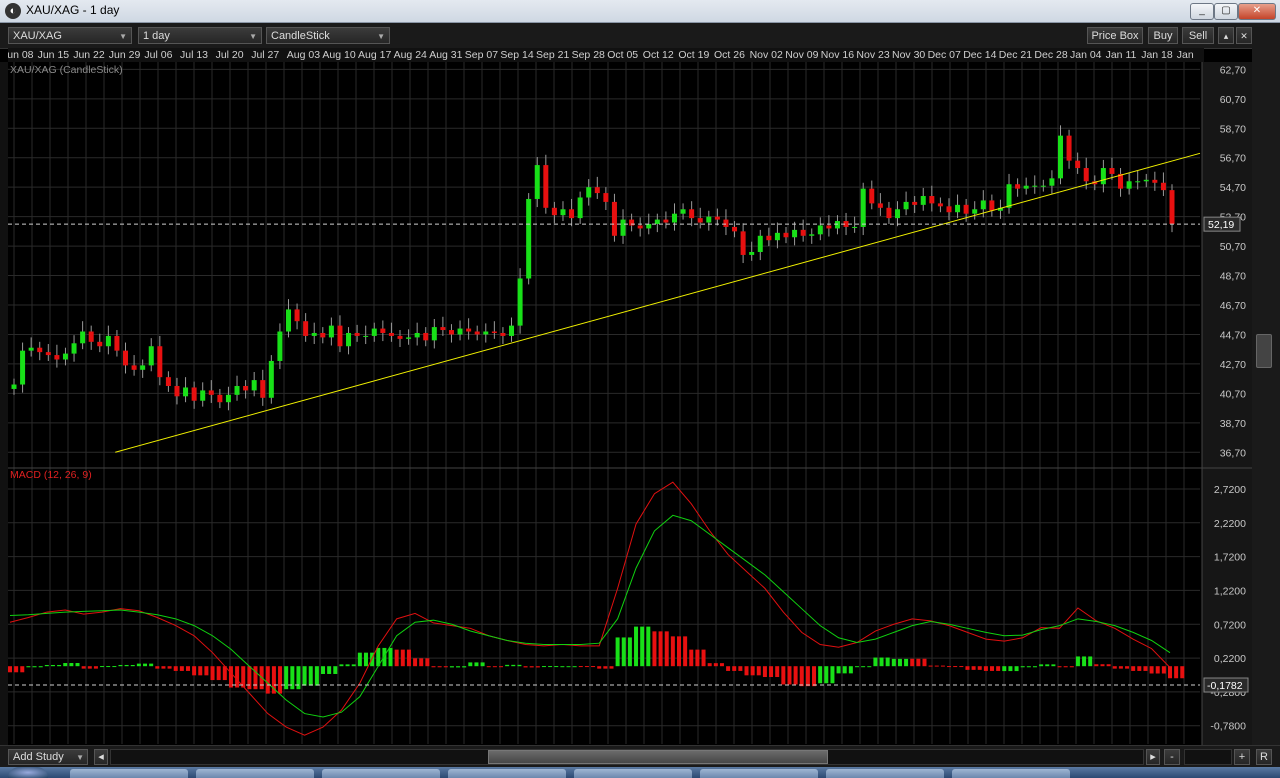  Describe the element at coordinates (1257, 11) in the screenshot. I see `close-button: ✕` at that location.